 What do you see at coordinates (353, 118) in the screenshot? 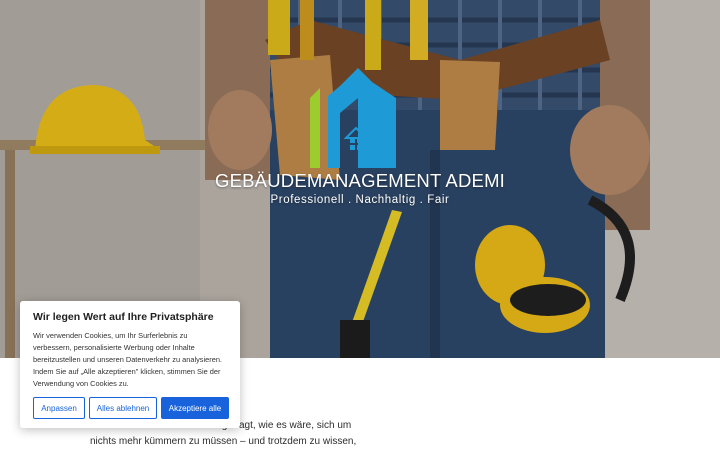
I see `house-logo-icon` at bounding box center [353, 118].